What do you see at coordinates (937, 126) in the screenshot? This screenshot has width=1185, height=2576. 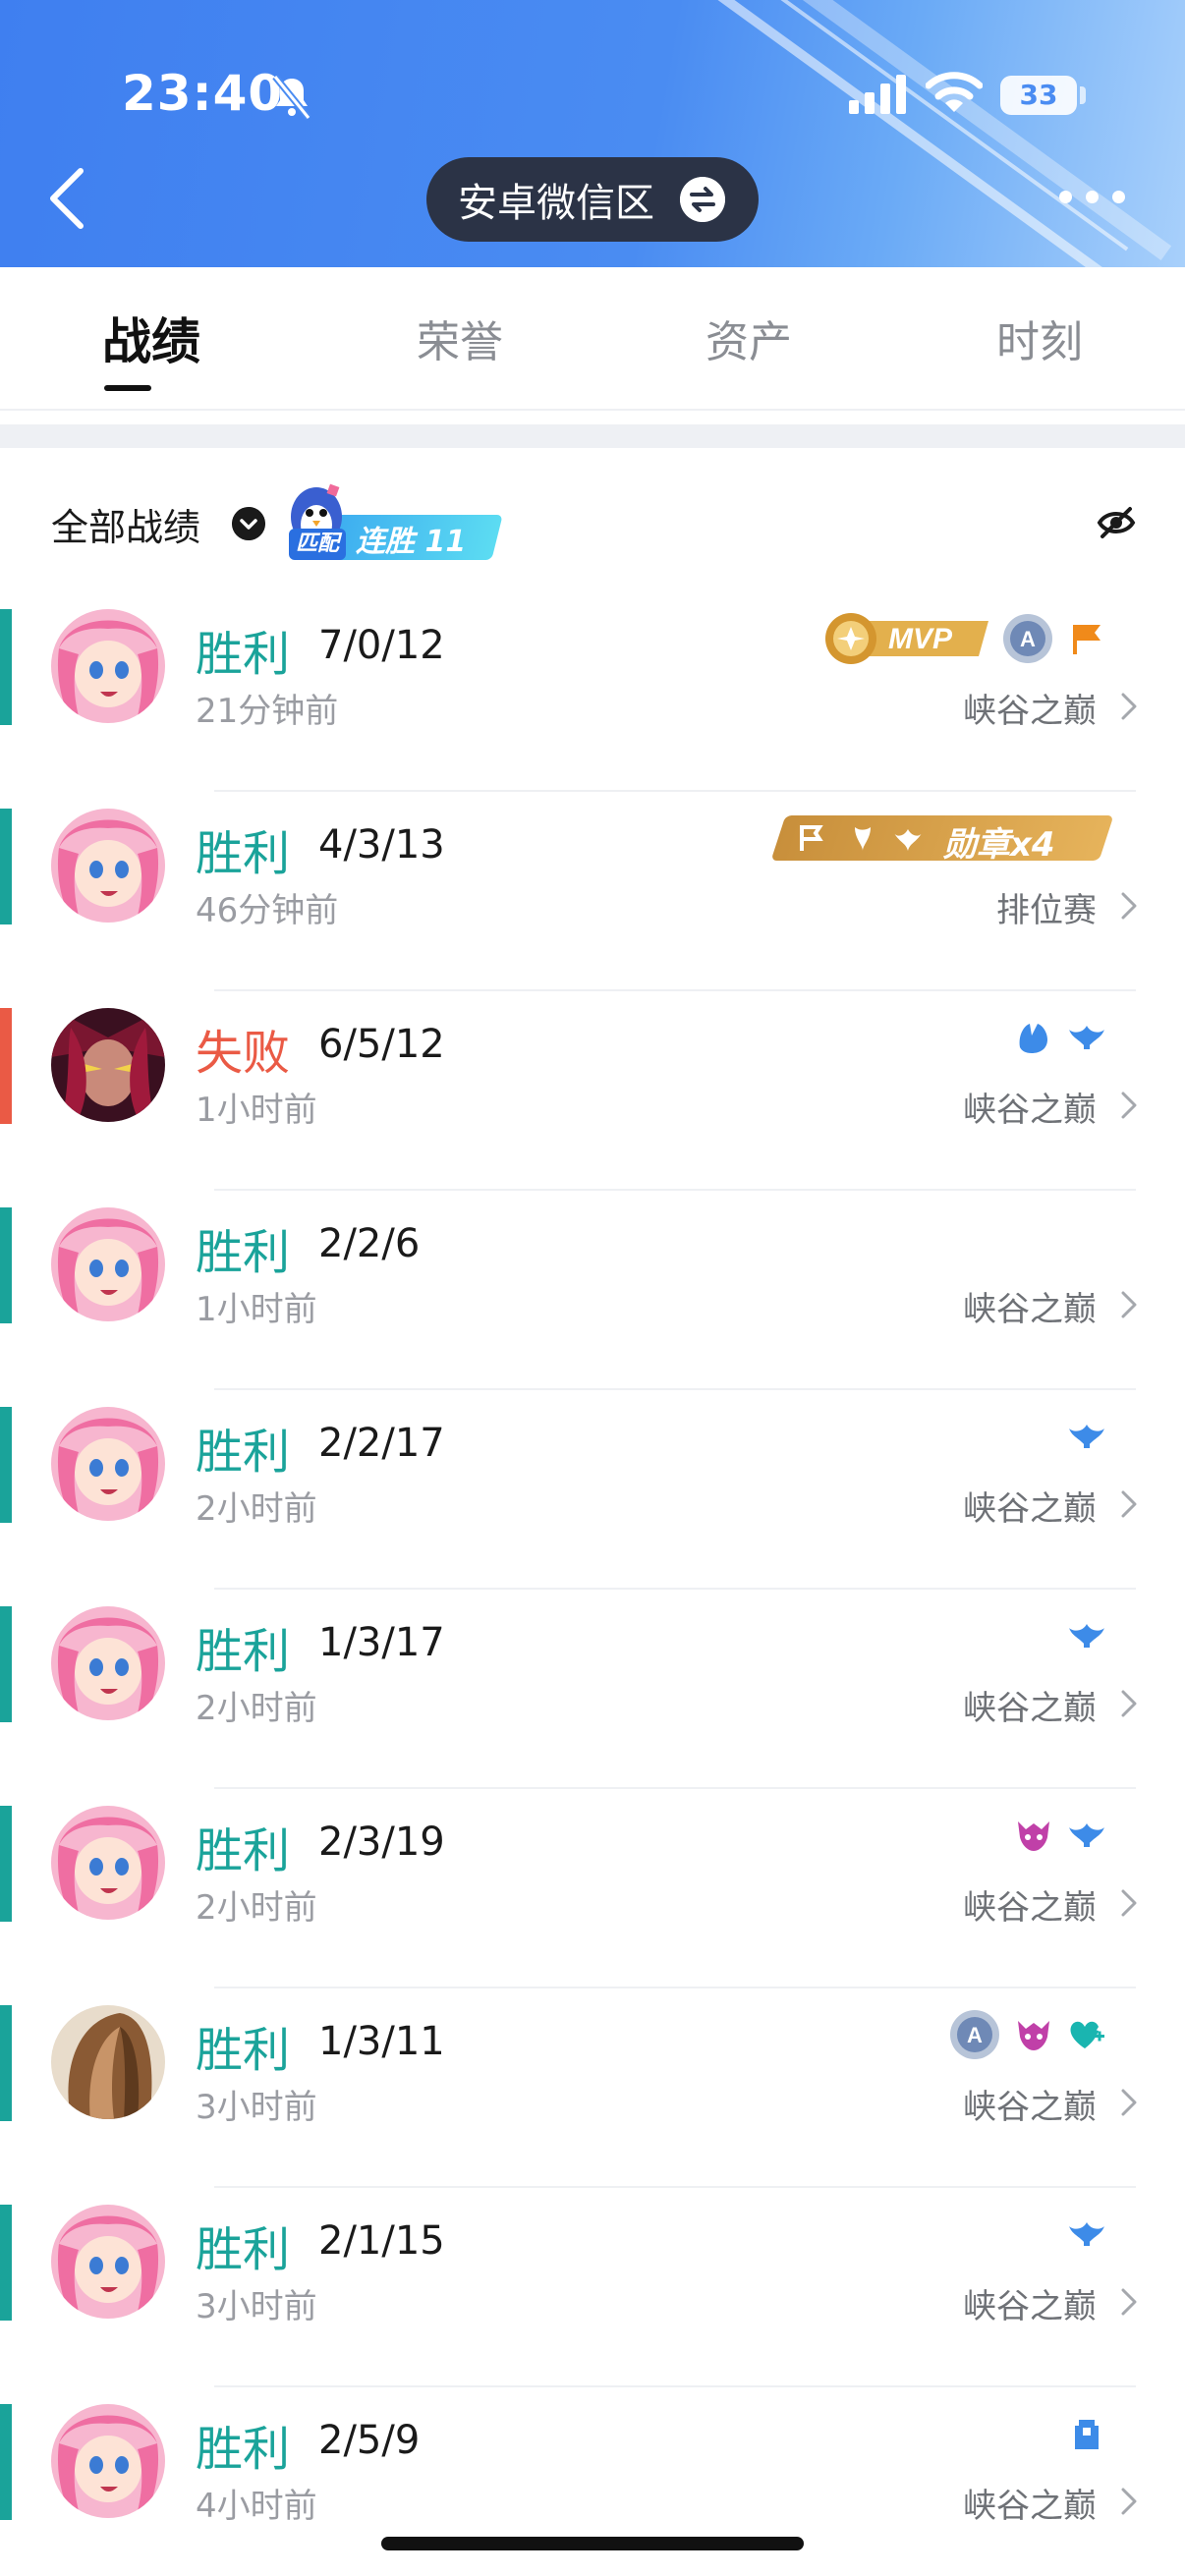 I see `header-decoration` at bounding box center [937, 126].